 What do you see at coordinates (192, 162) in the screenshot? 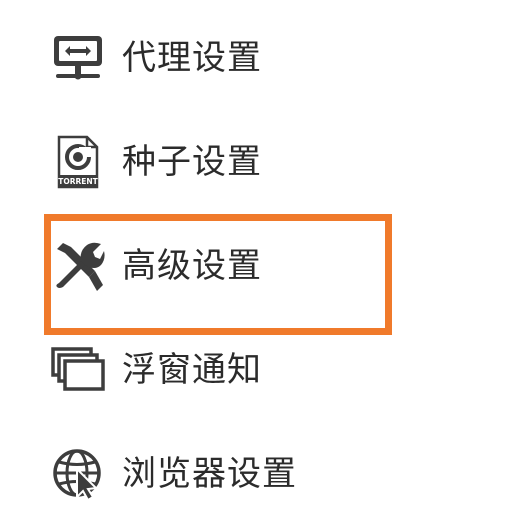
I see `menu-item-label: 种子设置` at bounding box center [192, 162].